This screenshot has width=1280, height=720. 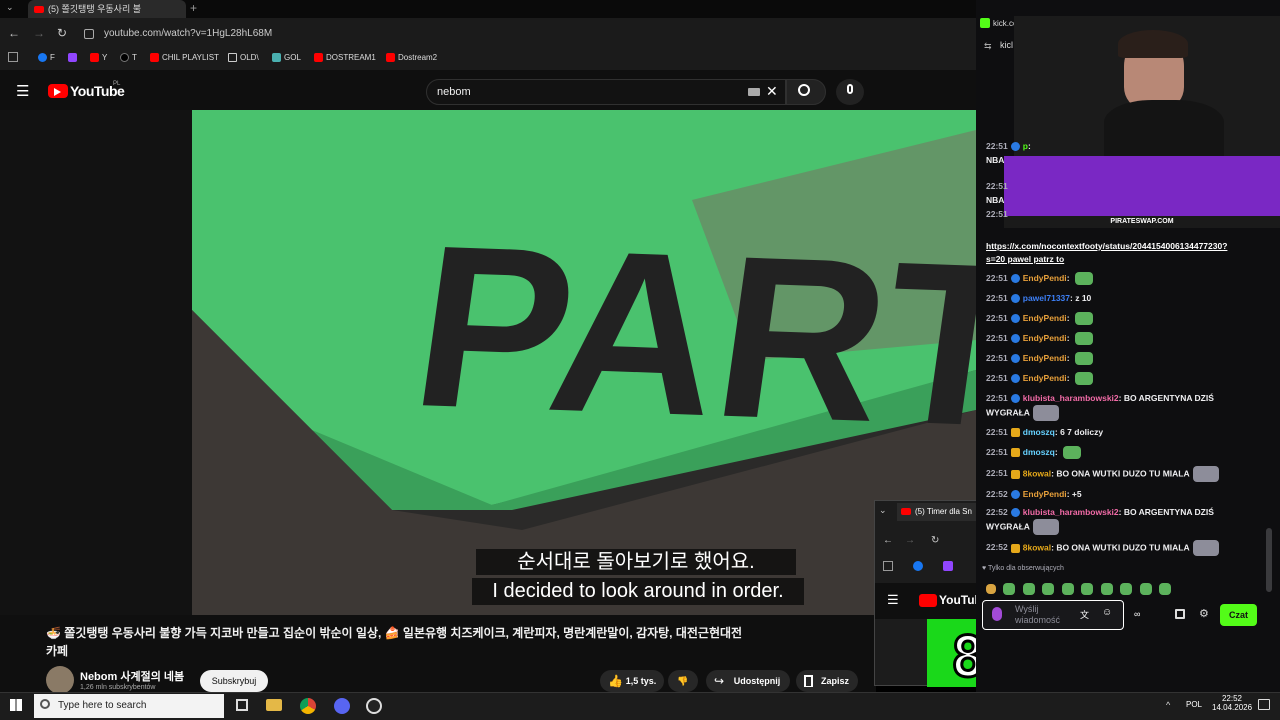 What do you see at coordinates (1123, 473) in the screenshot?
I see `chat-text: BO ONA WUTKI DUZO TU MIALA` at bounding box center [1123, 473].